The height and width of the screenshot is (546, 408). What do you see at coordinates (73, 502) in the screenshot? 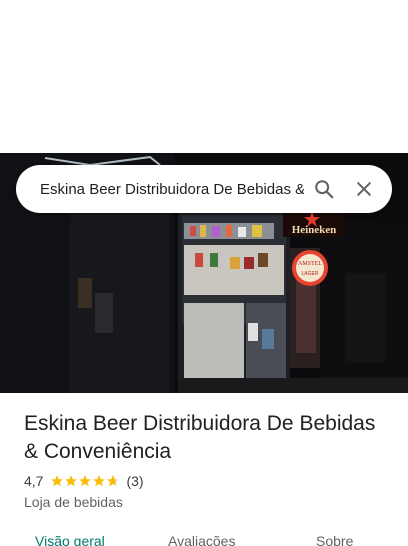
I see `place-category: Loja de bebidas` at bounding box center [73, 502].